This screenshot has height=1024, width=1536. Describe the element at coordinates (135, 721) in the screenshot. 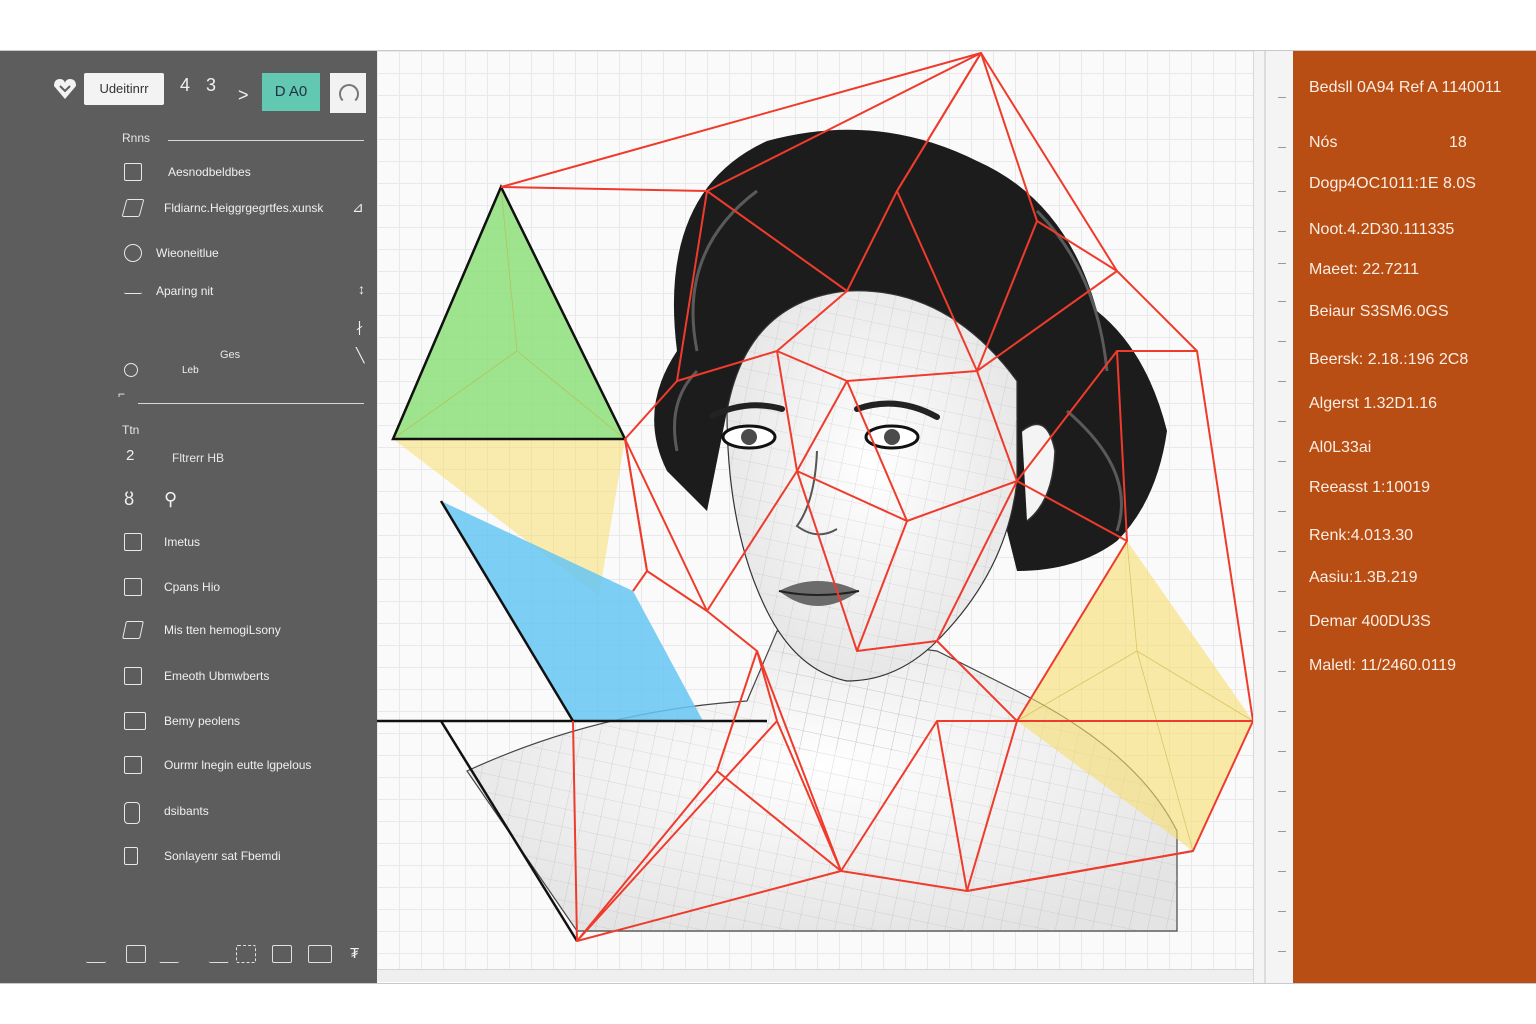

I see `stack-icon` at that location.